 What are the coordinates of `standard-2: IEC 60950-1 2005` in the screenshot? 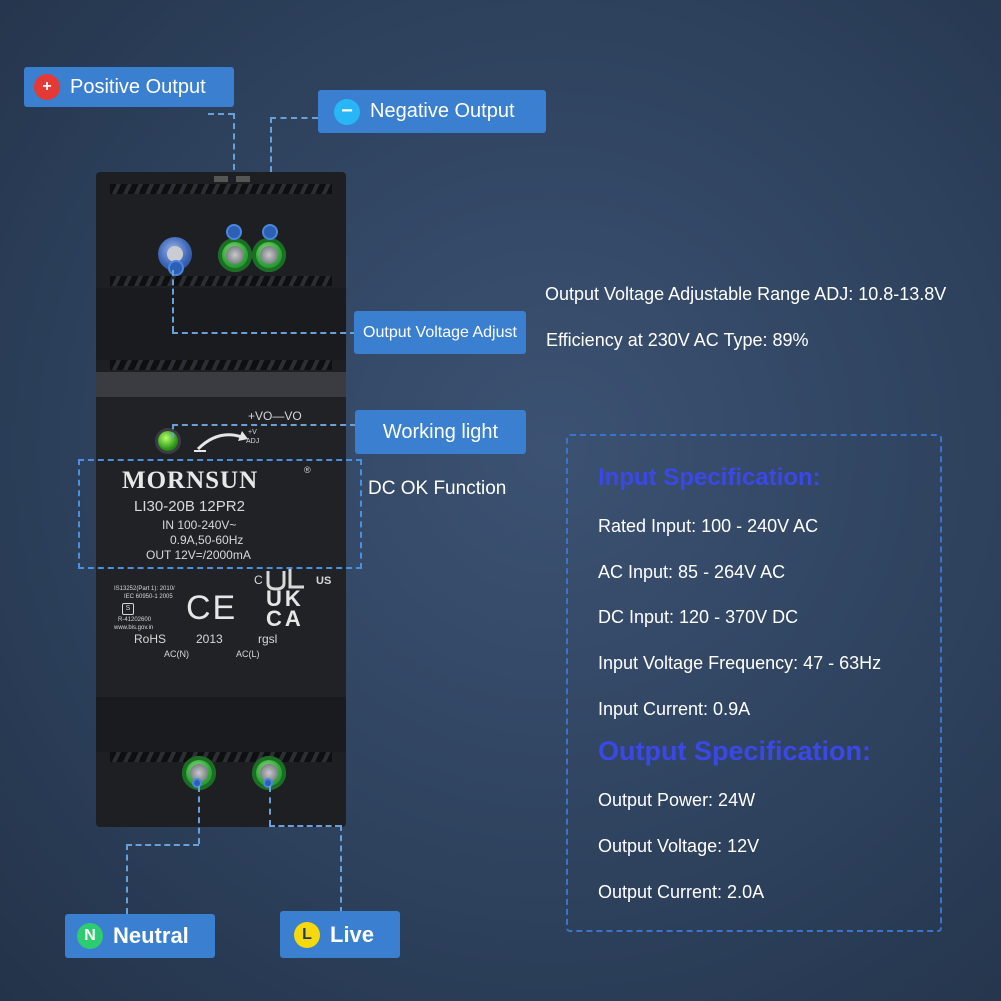 It's located at (148, 597).